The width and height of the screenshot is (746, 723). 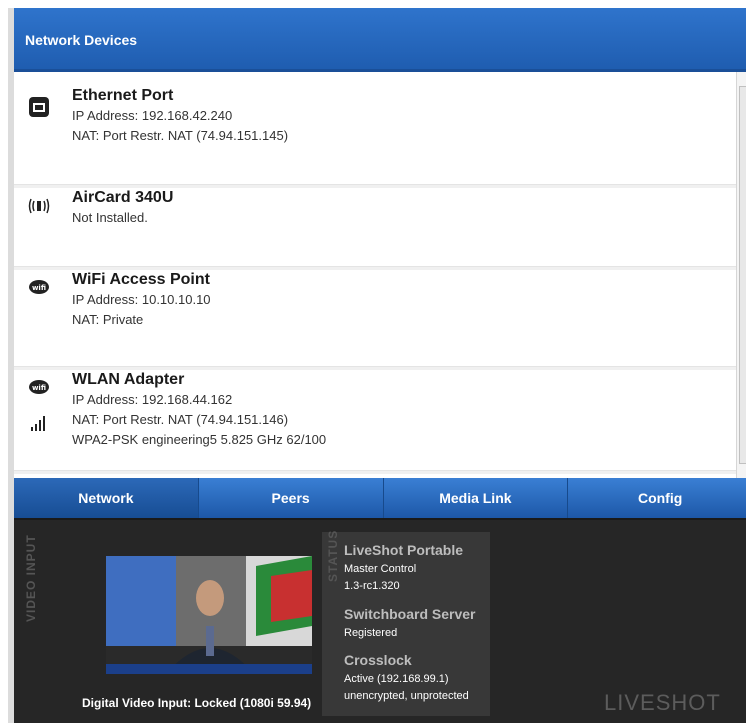 I want to click on crosslock-security: unencrypted, unprotected, so click(x=406, y=696).